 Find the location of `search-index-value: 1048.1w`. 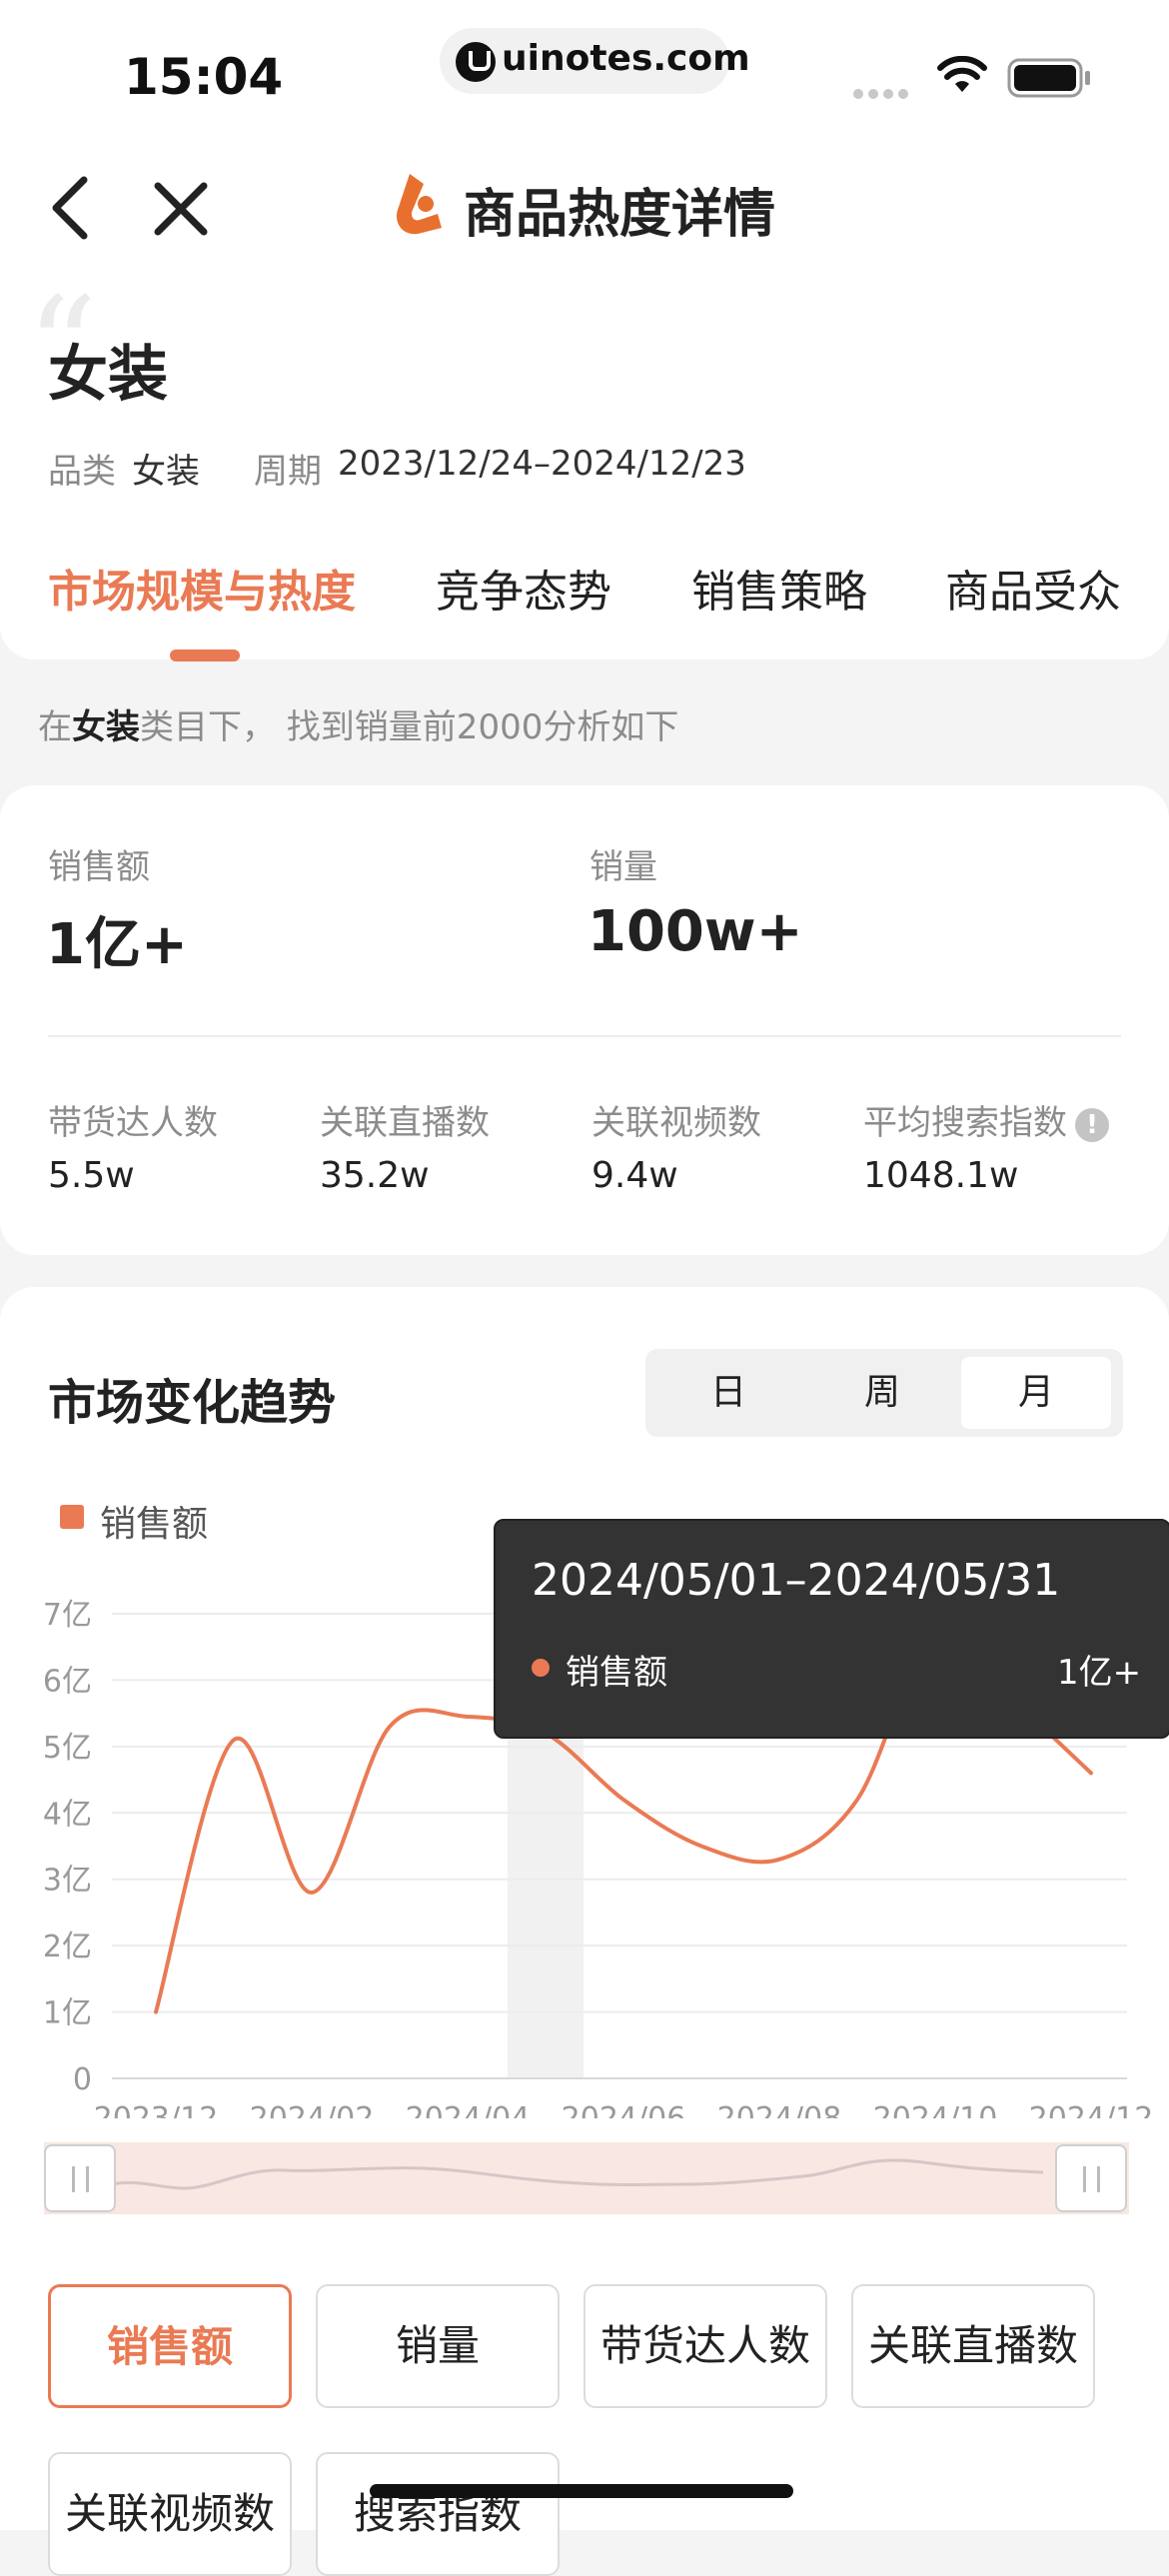

search-index-value: 1048.1w is located at coordinates (941, 1175).